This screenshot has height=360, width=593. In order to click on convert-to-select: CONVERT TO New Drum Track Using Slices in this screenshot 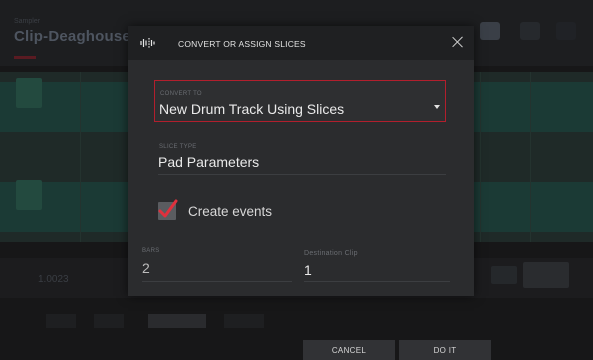, I will do `click(300, 101)`.